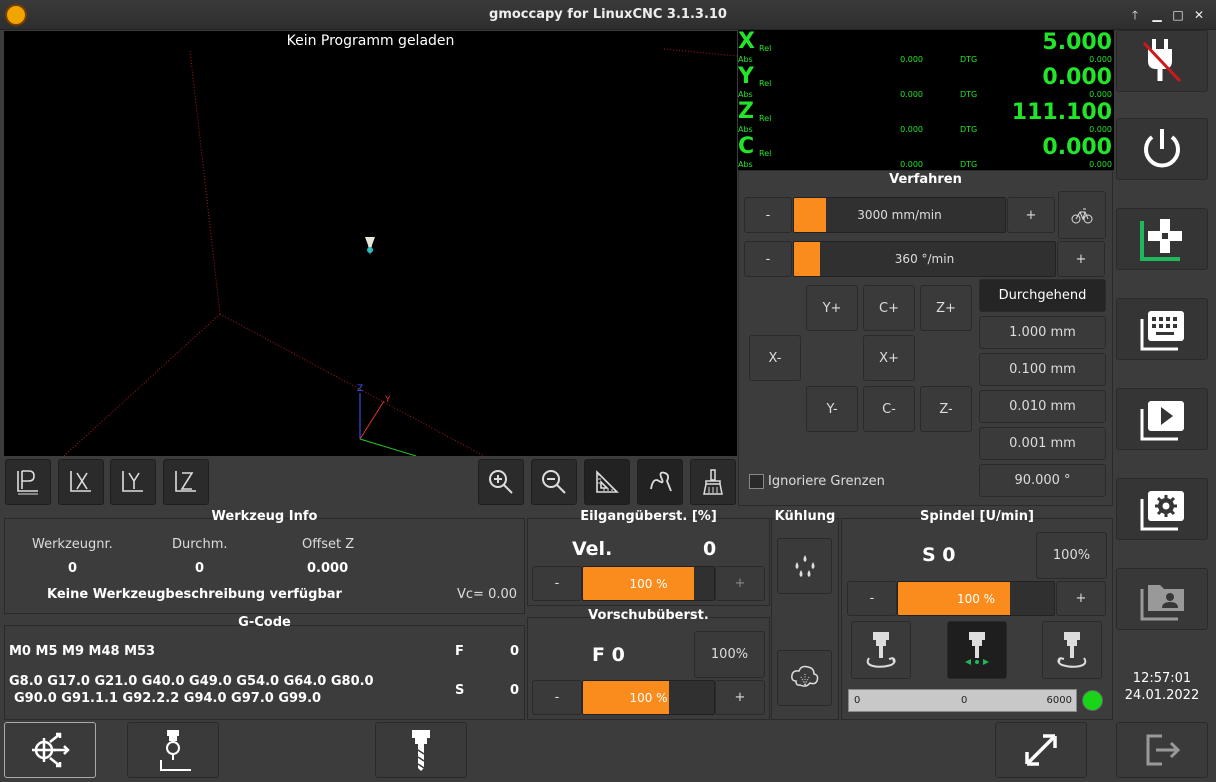  Describe the element at coordinates (925, 179) in the screenshot. I see `jog-title: Verfahren` at that location.